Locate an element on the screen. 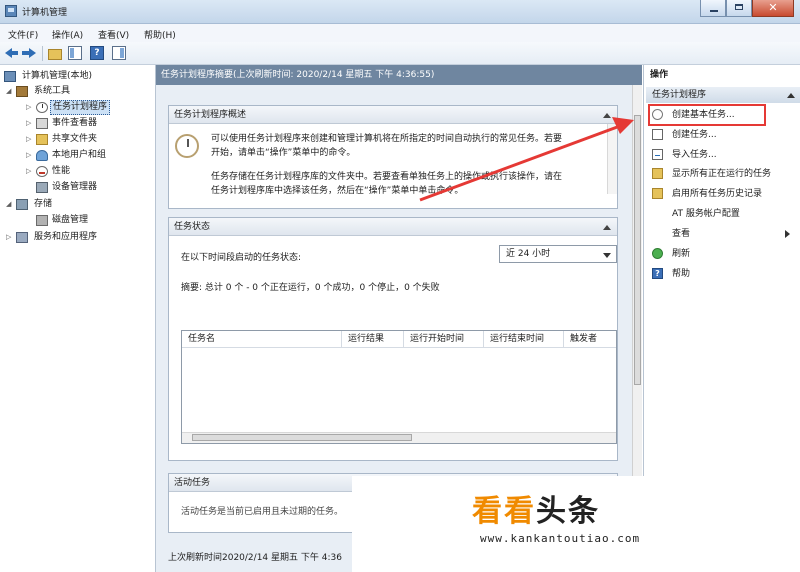  close-button: ✕ is located at coordinates (773, 8).